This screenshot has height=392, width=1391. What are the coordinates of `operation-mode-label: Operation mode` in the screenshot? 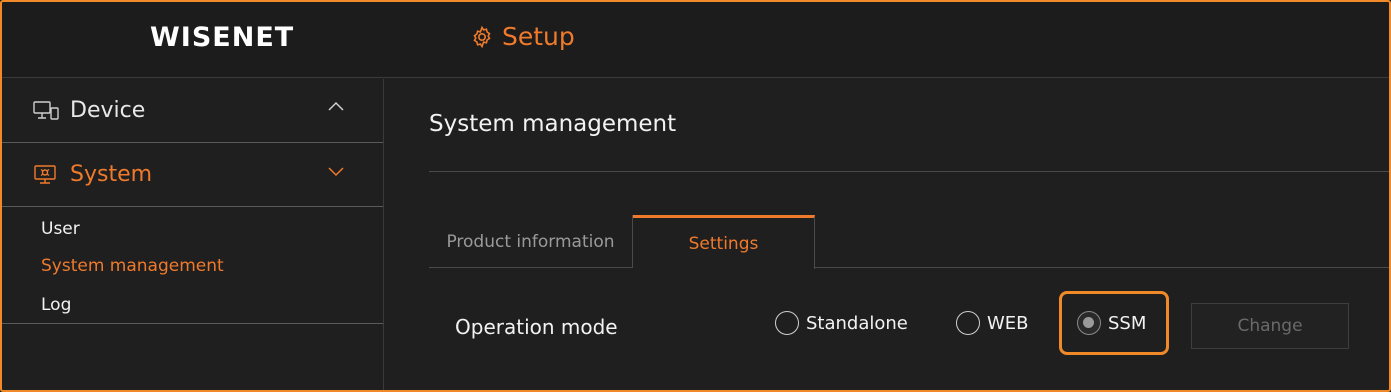 It's located at (536, 327).